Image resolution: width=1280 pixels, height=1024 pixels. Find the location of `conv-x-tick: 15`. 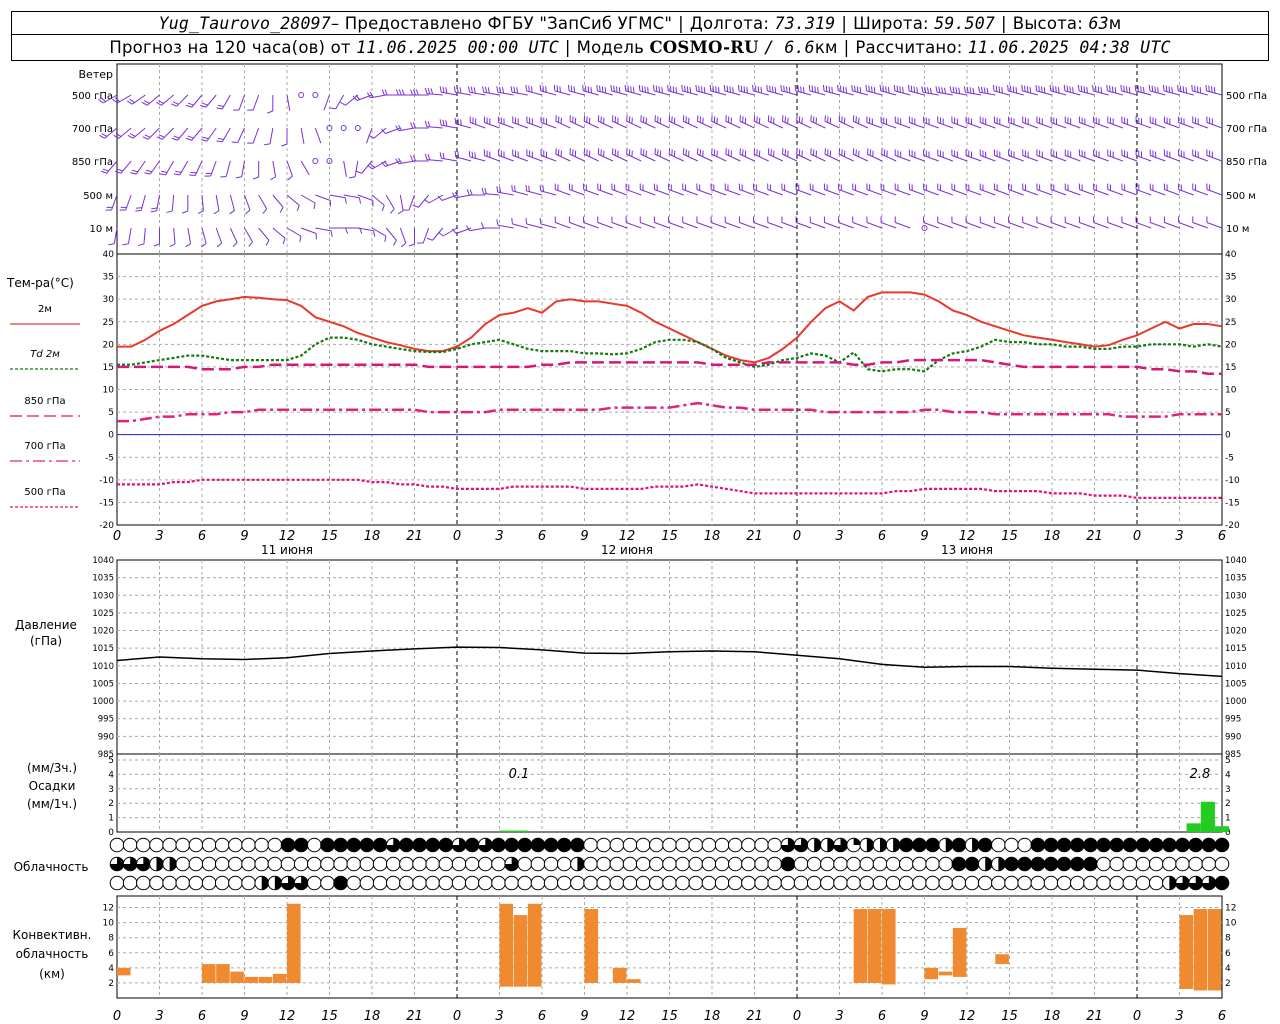

conv-x-tick: 15 is located at coordinates (669, 1016).